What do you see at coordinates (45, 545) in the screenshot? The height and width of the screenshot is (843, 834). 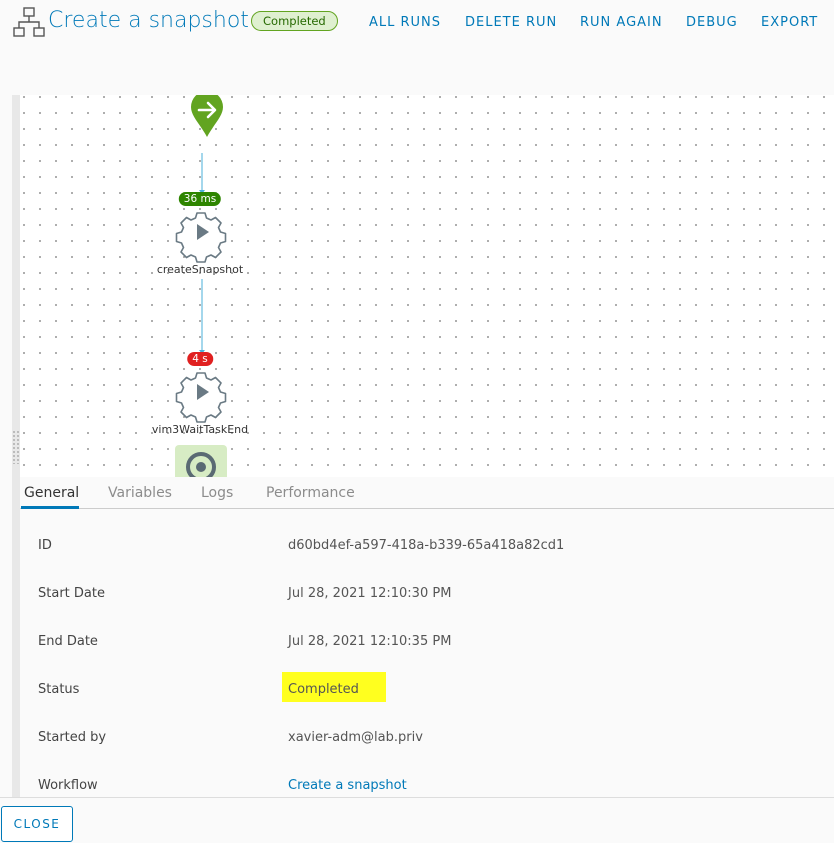 I see `id-label: ID` at bounding box center [45, 545].